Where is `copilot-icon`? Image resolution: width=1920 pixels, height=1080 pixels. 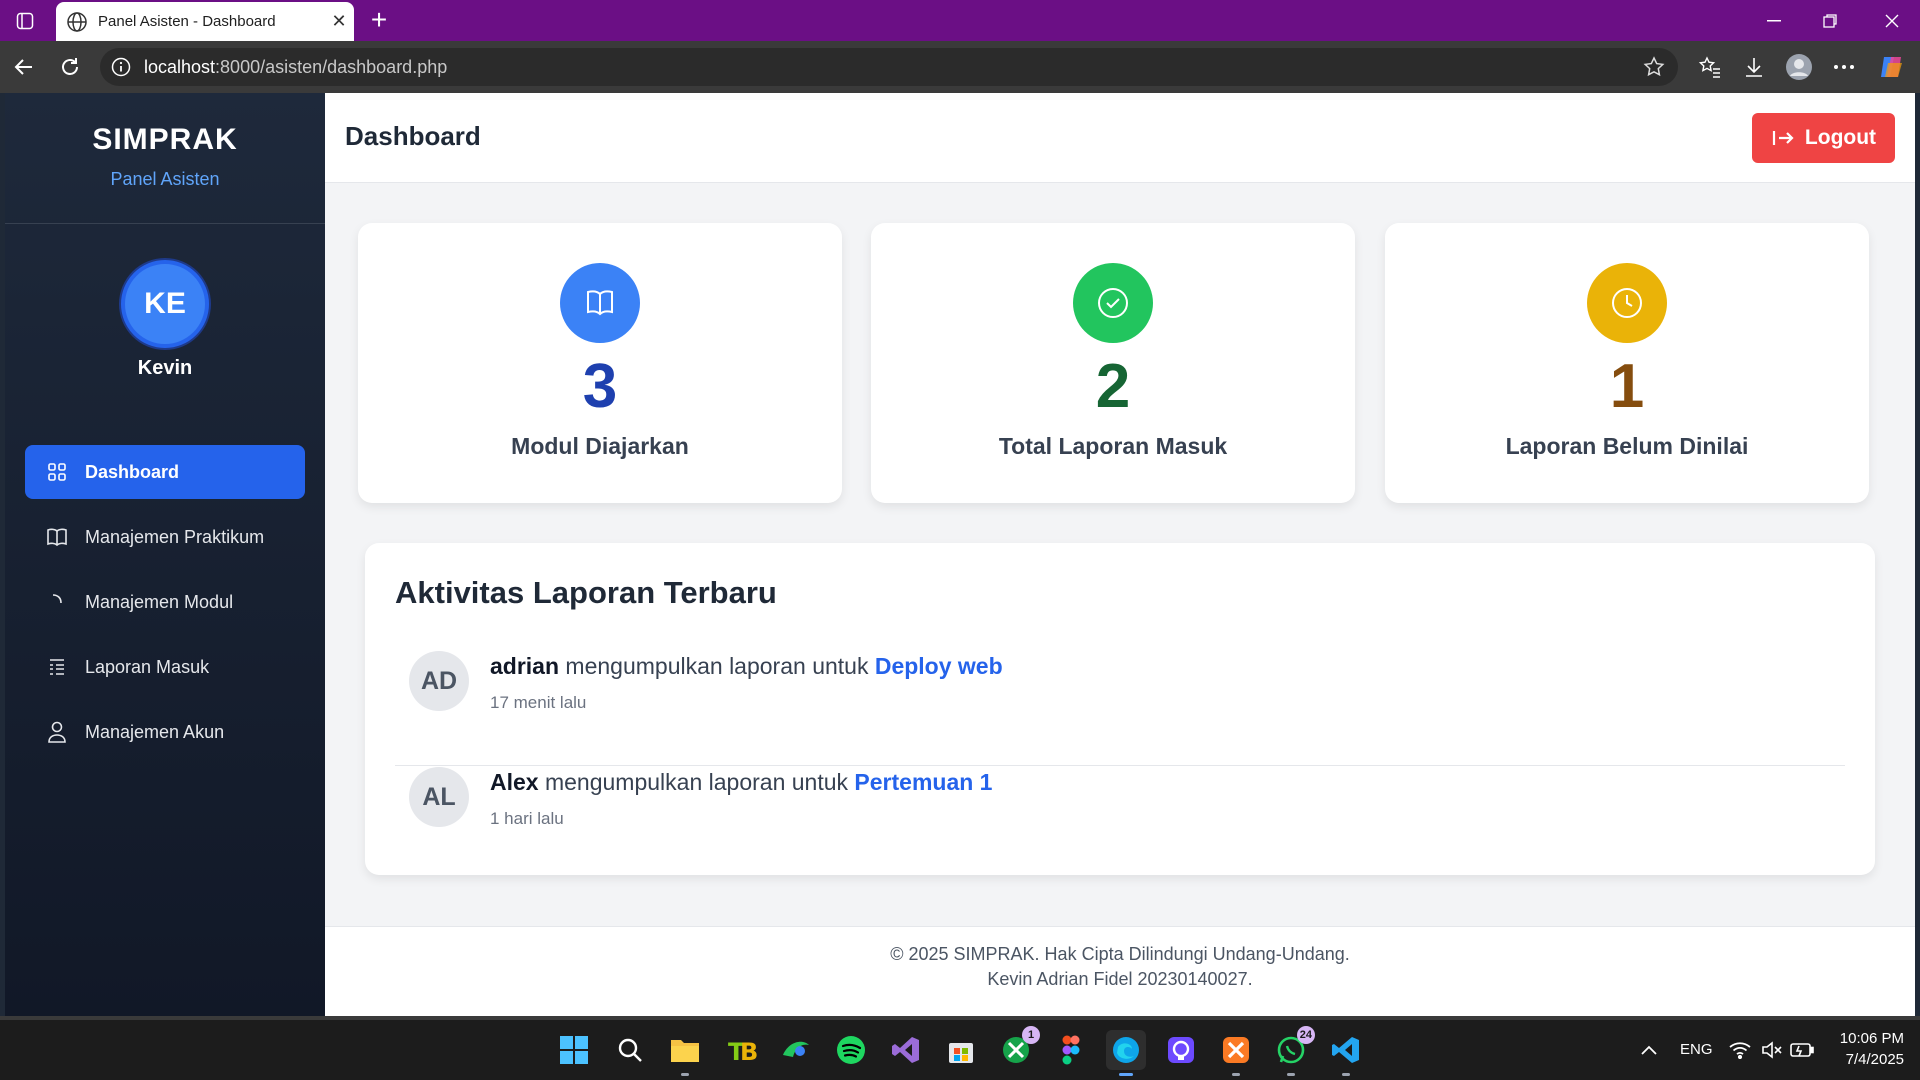
copilot-icon is located at coordinates (1892, 67).